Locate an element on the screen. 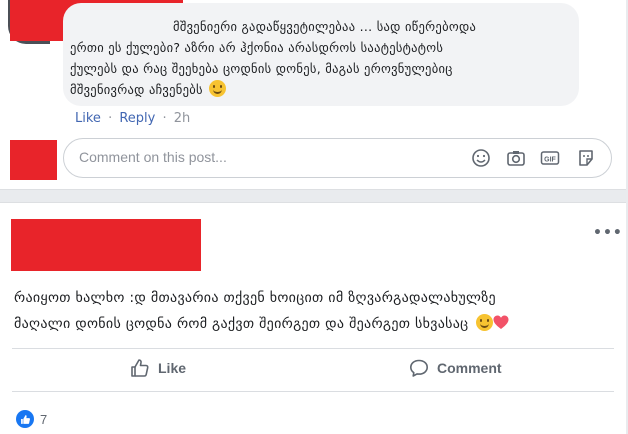  like-button: Like is located at coordinates (158, 368).